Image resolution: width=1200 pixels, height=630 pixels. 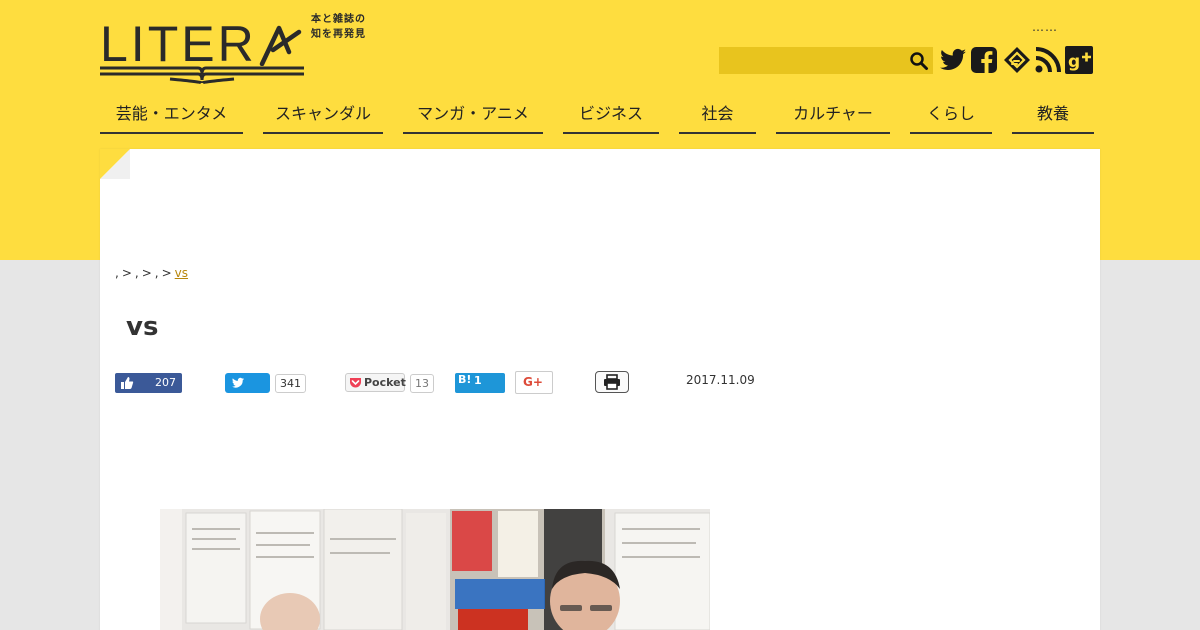 What do you see at coordinates (833, 118) in the screenshot?
I see `nav-item-culture: カルチャー` at bounding box center [833, 118].